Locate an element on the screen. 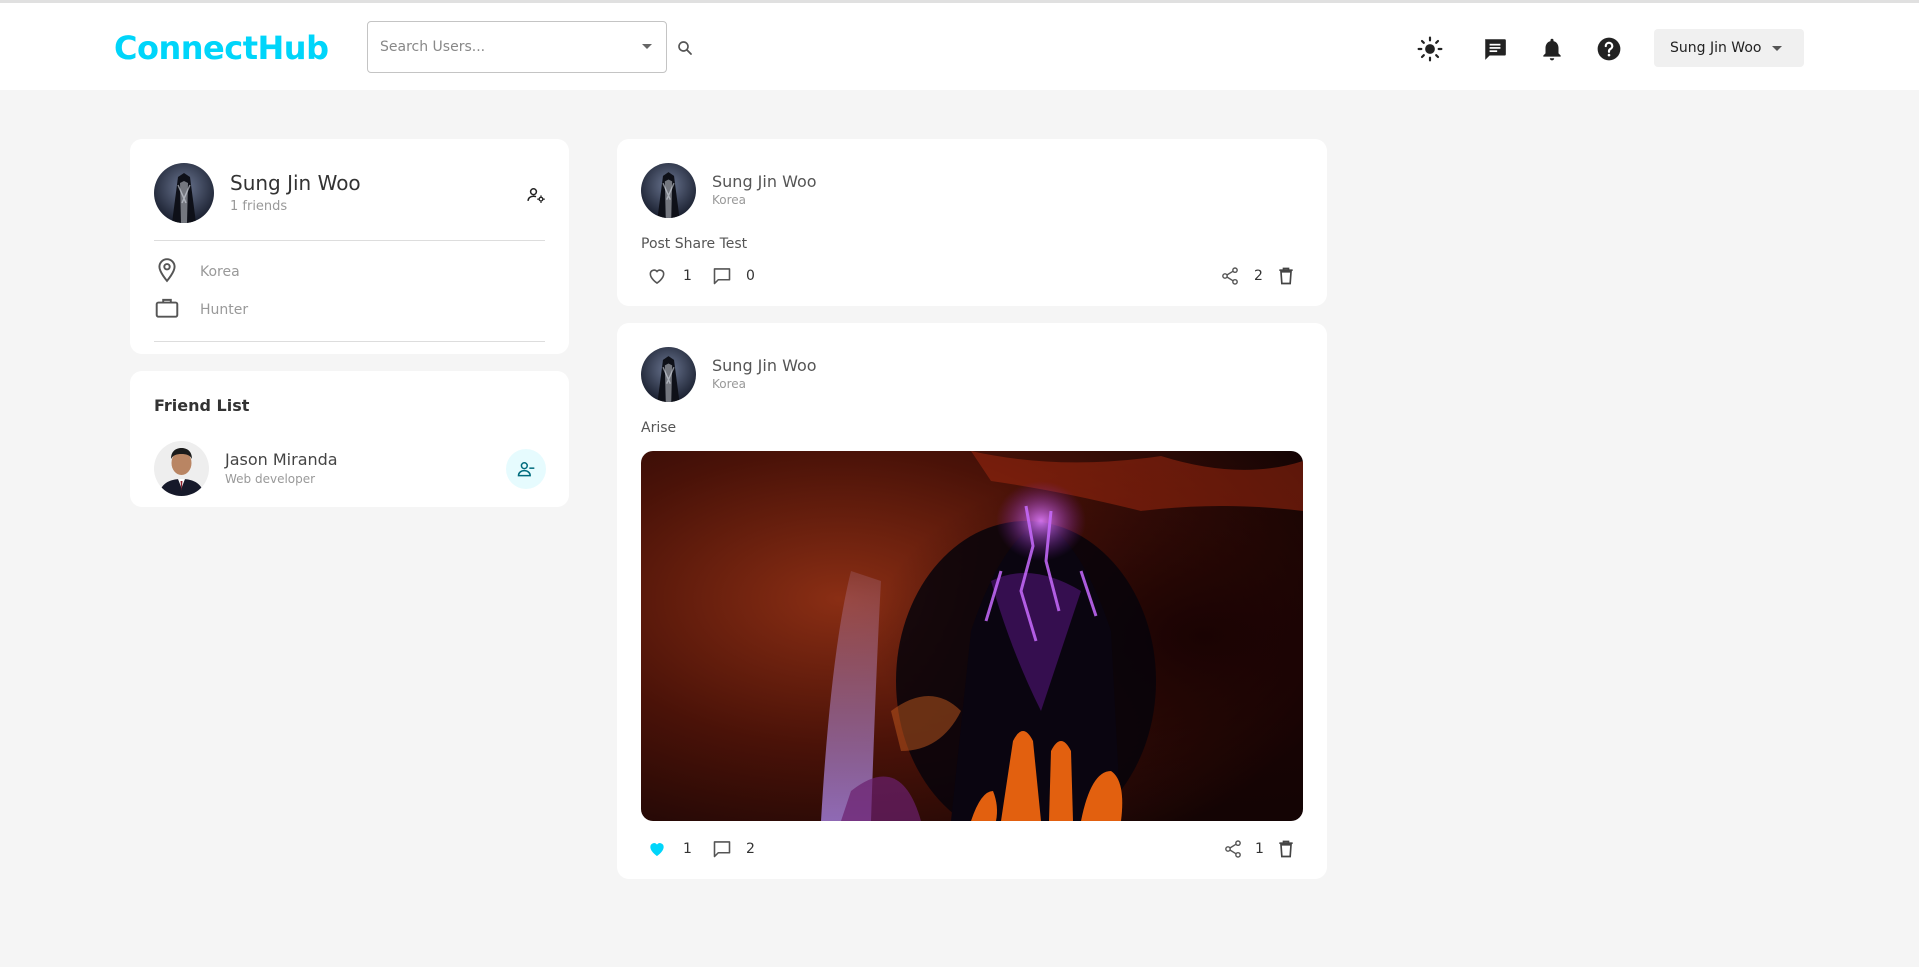 This screenshot has height=967, width=1919. profile-card: Sung Jin Woo 1 friends Korea Hunter is located at coordinates (349, 246).